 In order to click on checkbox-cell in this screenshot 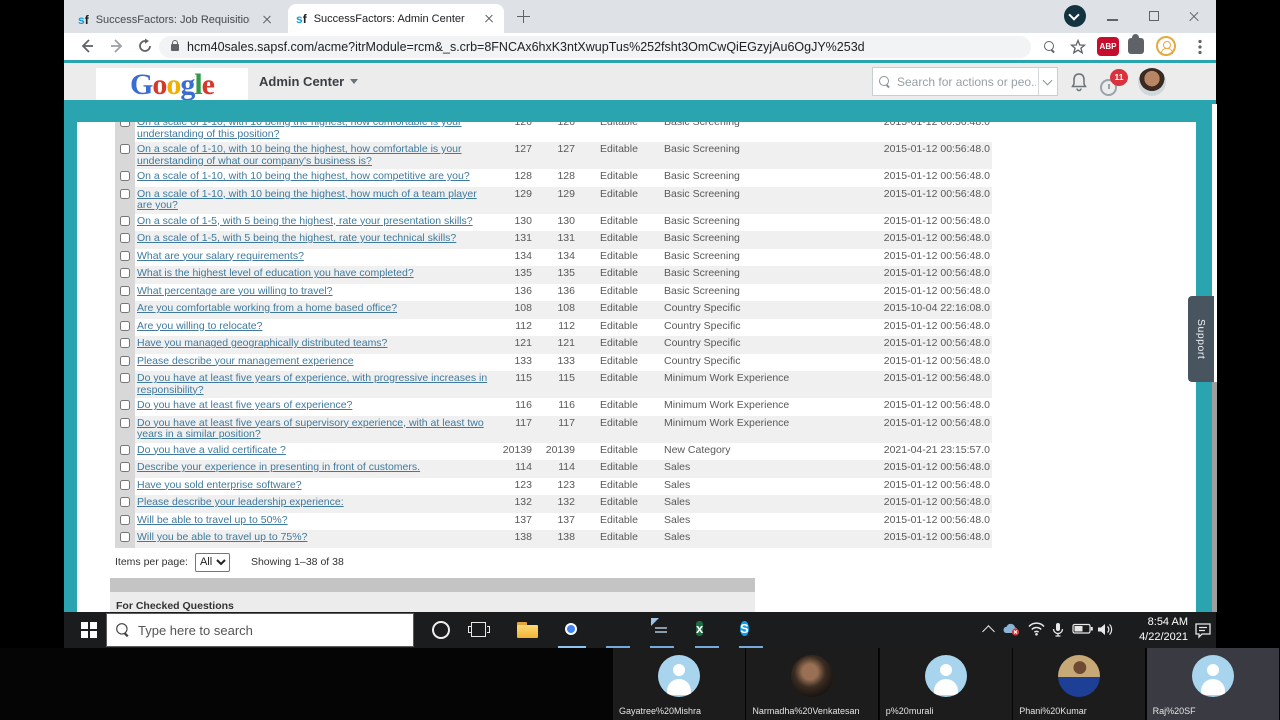, I will do `click(125, 257)`.